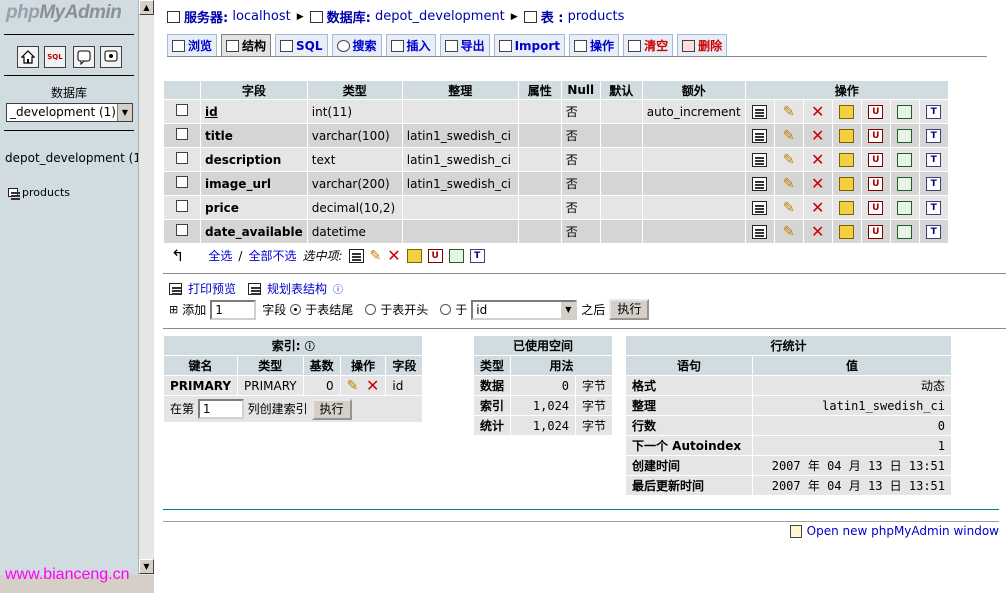 The height and width of the screenshot is (593, 1006). I want to click on tab-export: 导出, so click(464, 45).